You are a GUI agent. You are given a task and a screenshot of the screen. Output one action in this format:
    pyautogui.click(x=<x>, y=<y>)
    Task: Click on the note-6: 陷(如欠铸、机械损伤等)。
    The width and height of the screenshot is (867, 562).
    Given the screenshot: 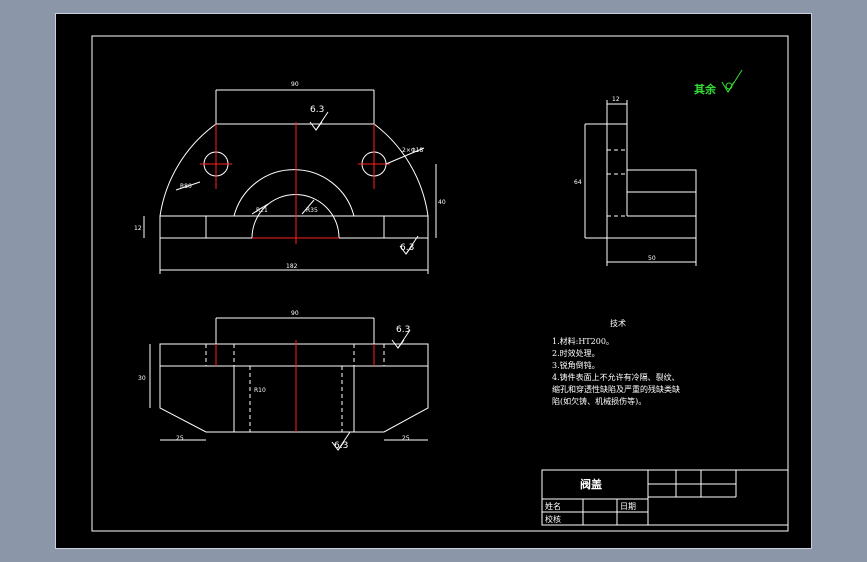 What is the action you would take?
    pyautogui.click(x=599, y=401)
    